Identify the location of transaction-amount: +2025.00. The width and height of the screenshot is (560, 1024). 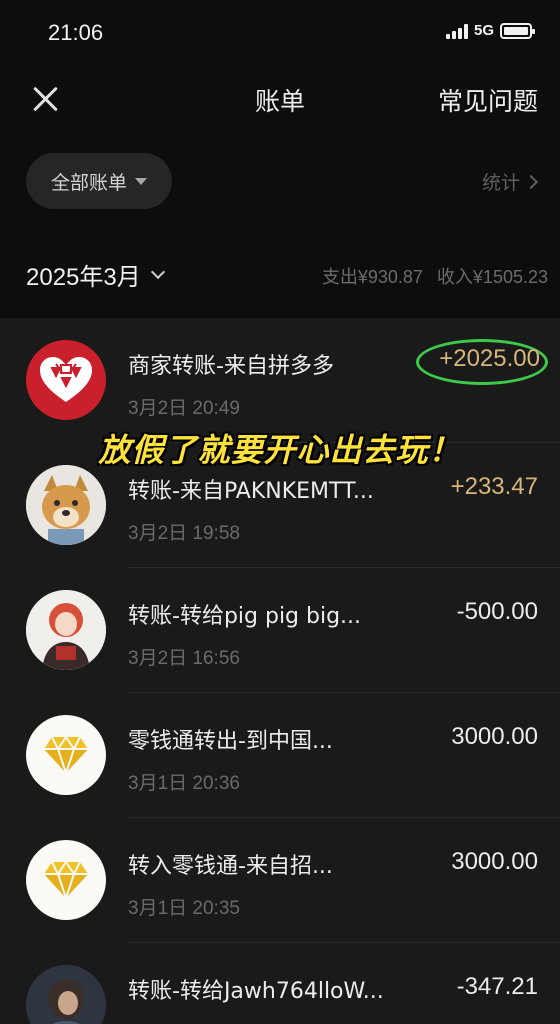
(489, 358).